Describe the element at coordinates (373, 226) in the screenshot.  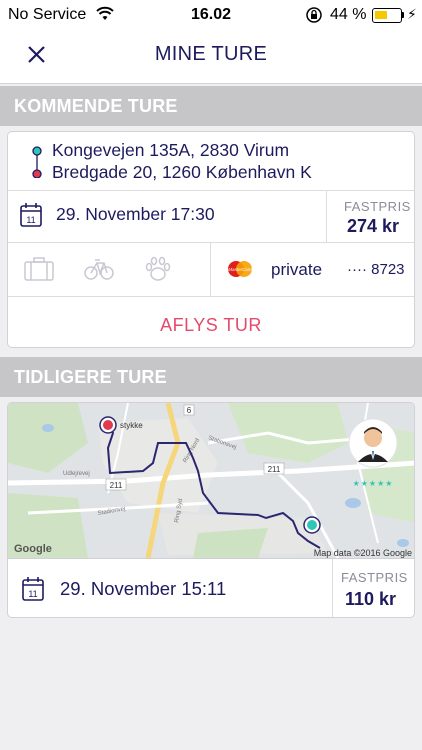
I see `trip-price: 274 kr` at that location.